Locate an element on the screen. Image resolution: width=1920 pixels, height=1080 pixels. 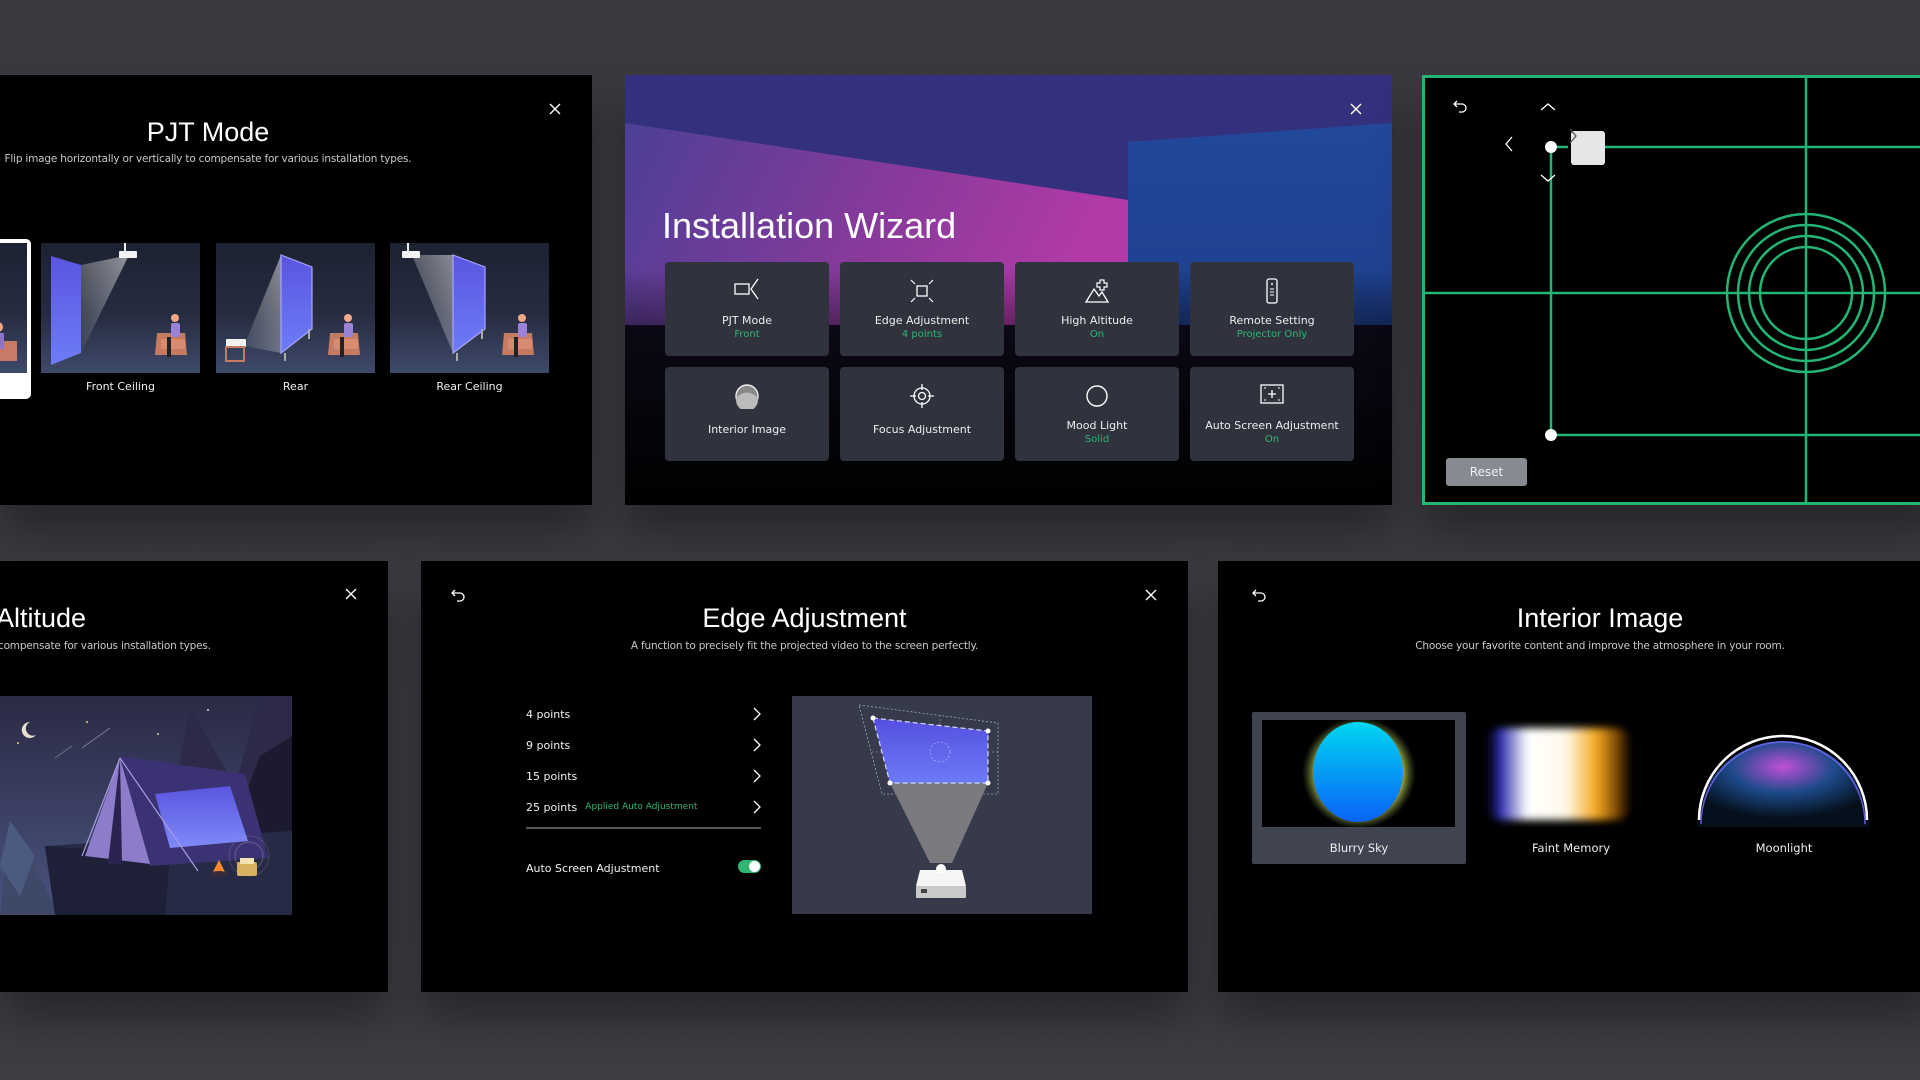
tile-value: 4 points is located at coordinates (922, 334).